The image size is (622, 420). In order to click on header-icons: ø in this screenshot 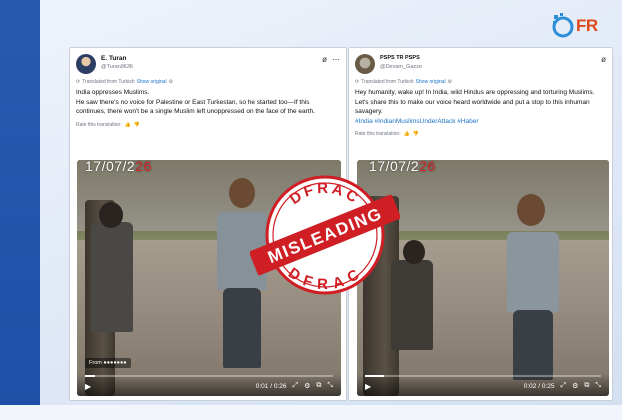, I will do `click(603, 59)`.